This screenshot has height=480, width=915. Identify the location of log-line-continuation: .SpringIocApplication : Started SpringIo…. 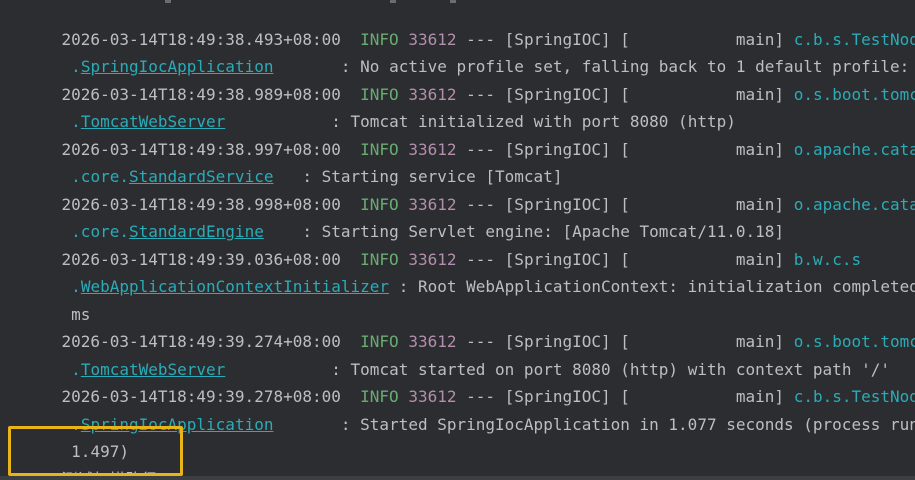
(469, 414).